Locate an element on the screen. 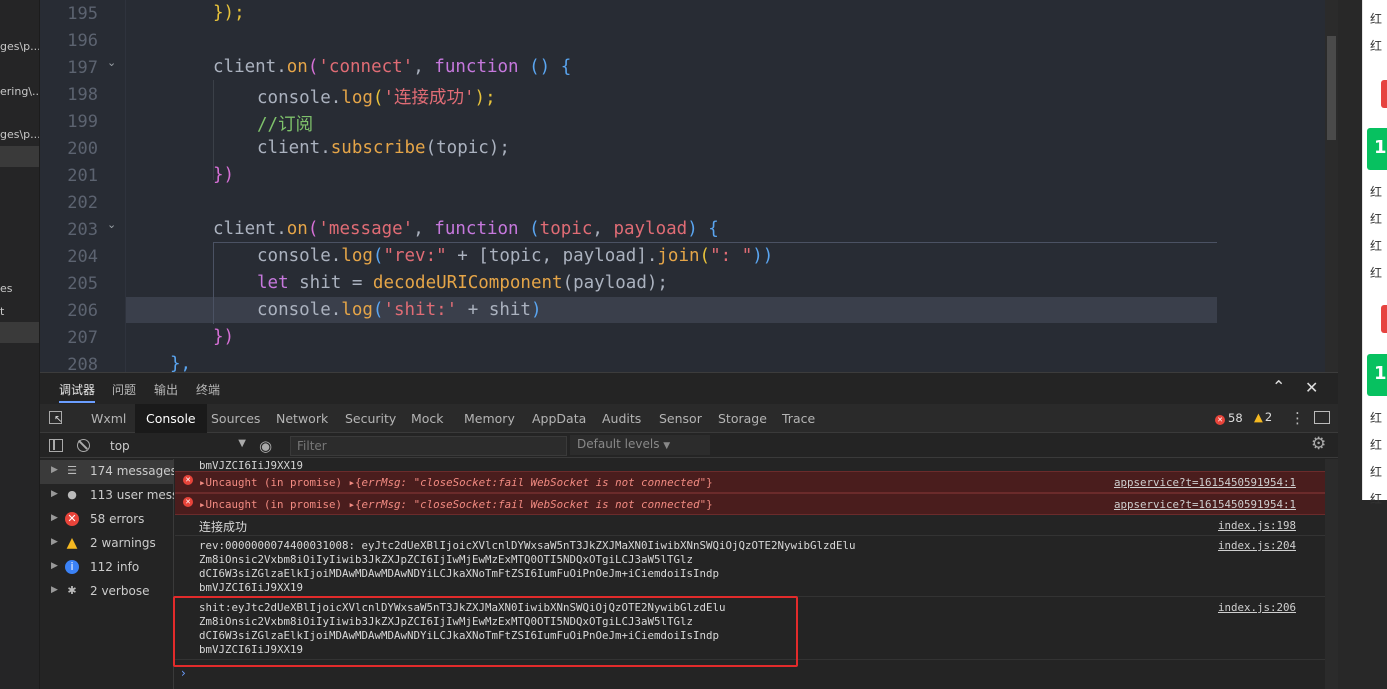  tab-memory: Memory is located at coordinates (489, 418).